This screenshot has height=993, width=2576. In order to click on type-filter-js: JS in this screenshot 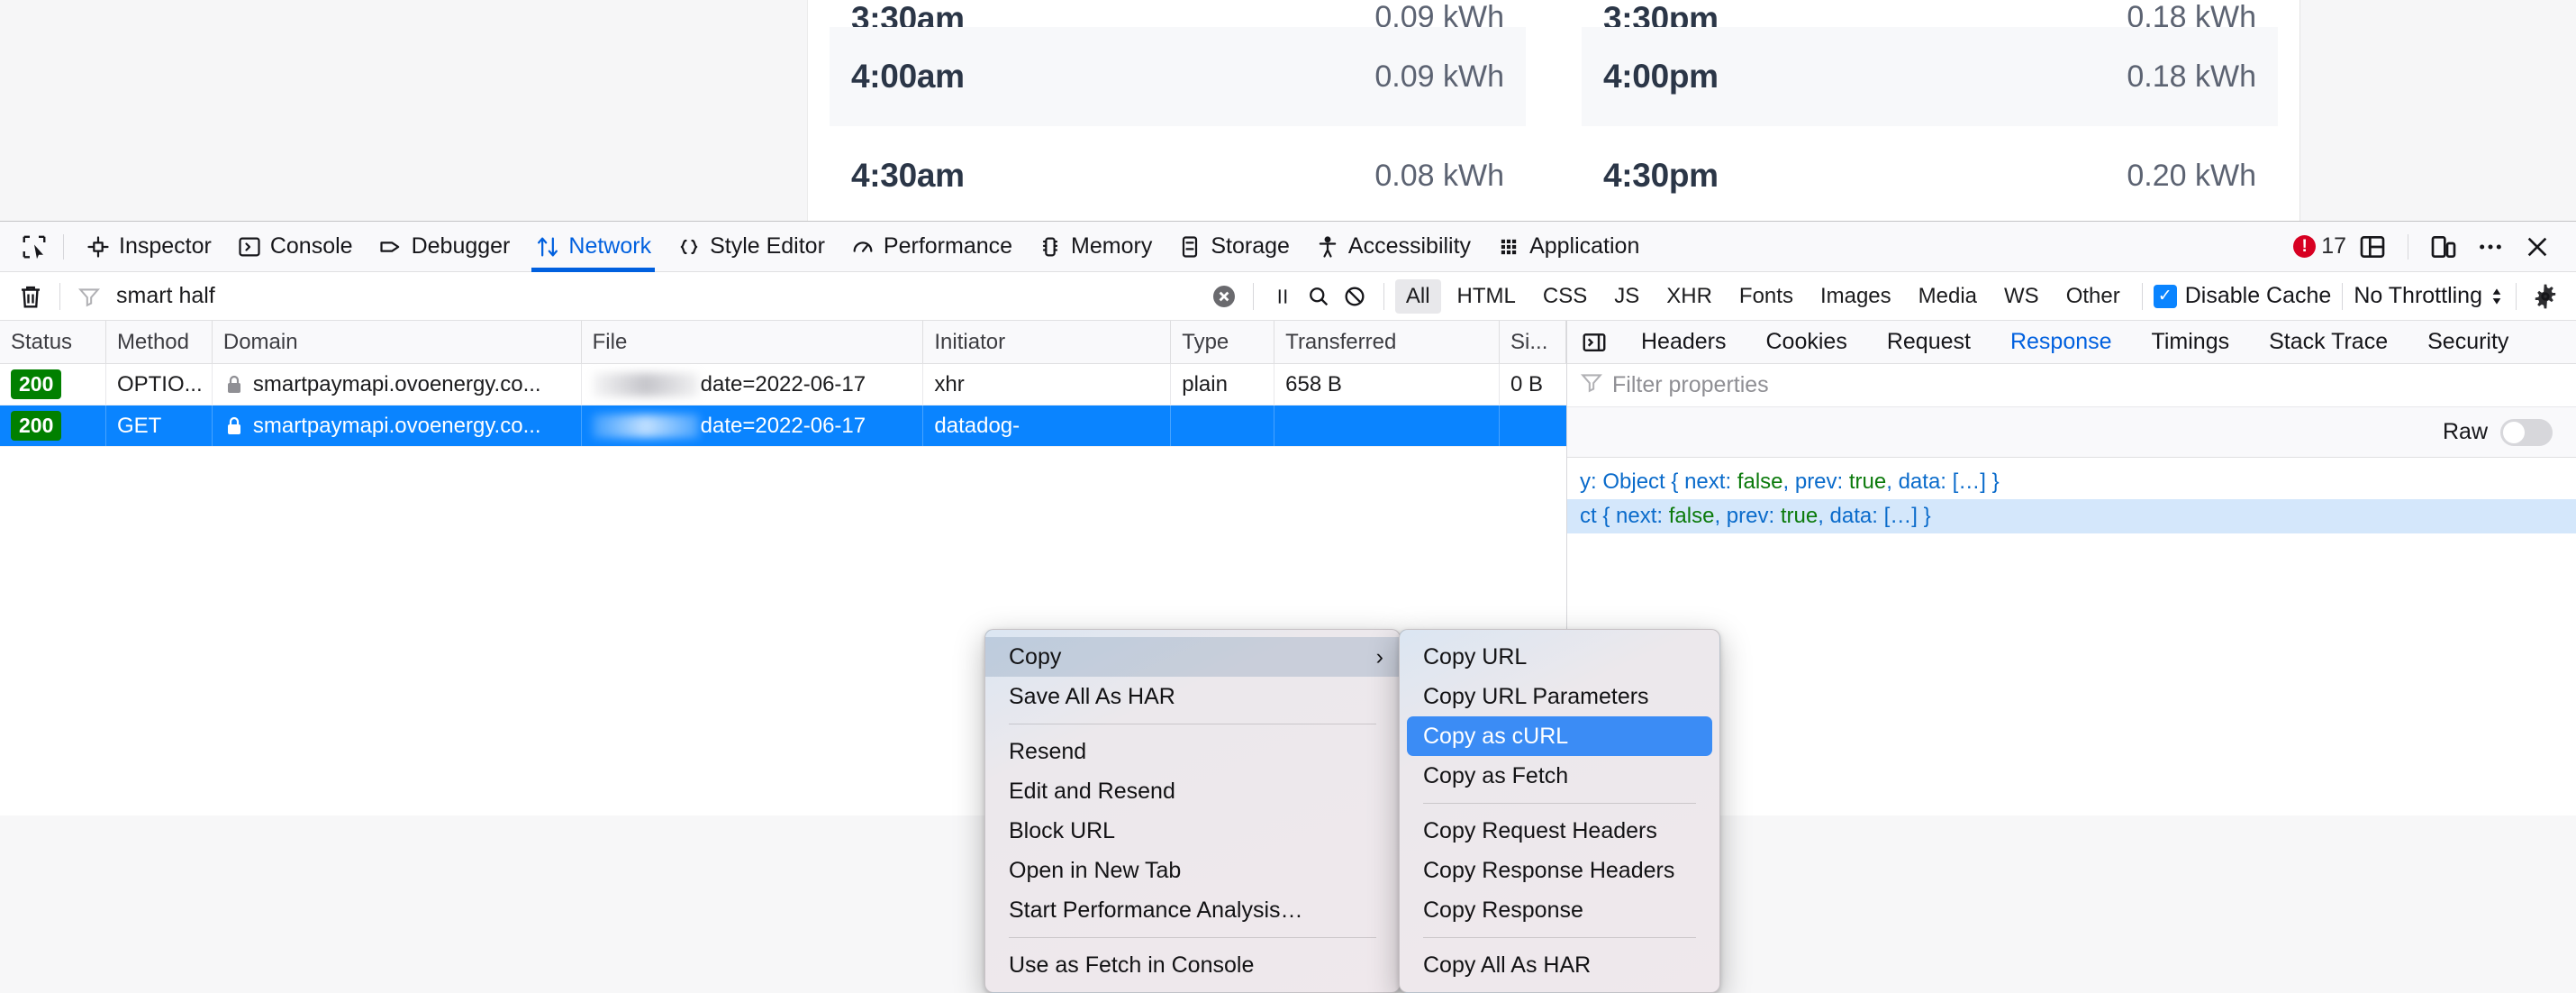, I will do `click(1626, 296)`.